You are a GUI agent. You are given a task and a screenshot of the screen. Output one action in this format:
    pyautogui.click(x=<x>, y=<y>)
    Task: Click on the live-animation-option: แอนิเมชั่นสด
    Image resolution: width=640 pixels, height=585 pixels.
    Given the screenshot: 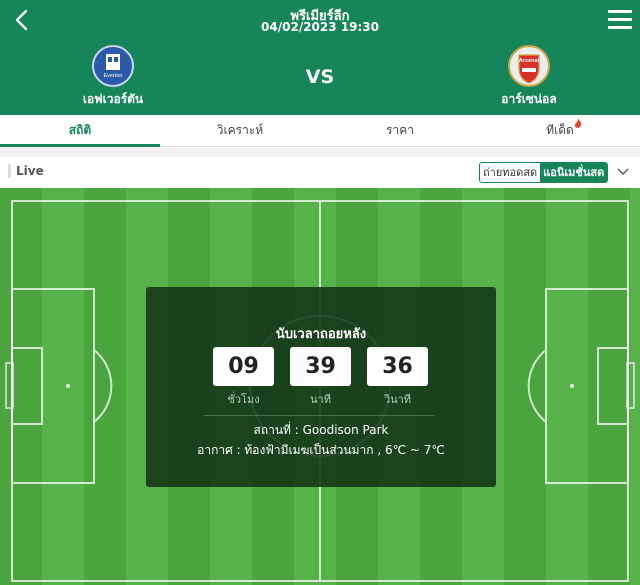 What is the action you would take?
    pyautogui.click(x=574, y=172)
    